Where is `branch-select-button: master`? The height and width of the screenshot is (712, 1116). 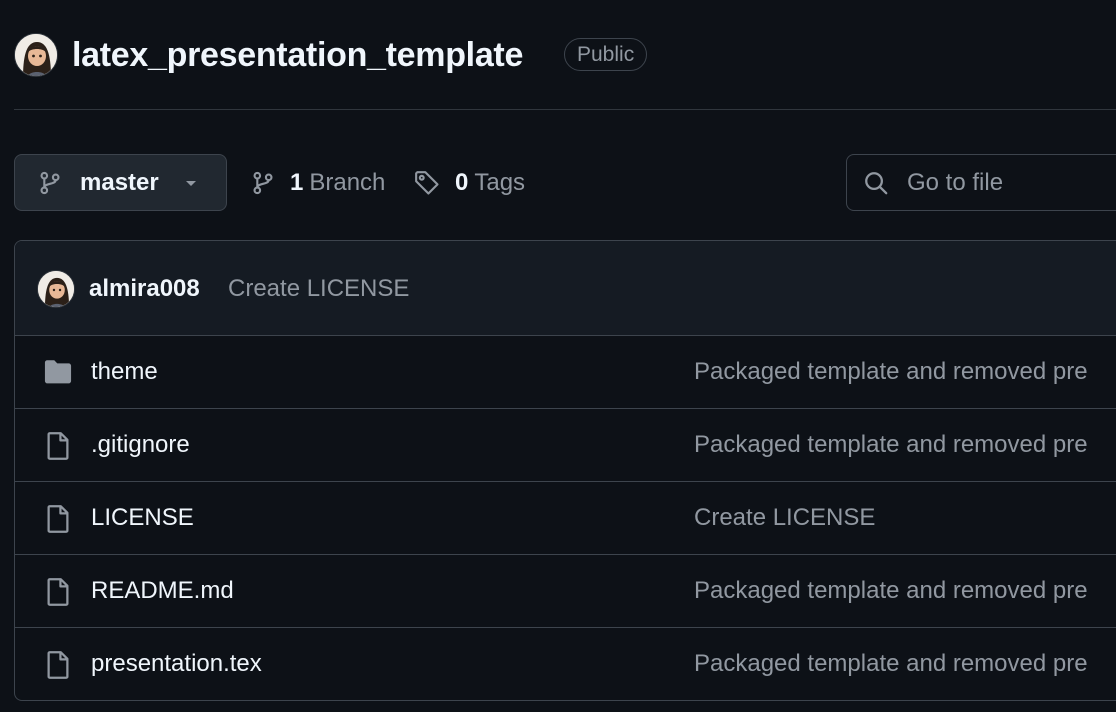
branch-select-button: master is located at coordinates (120, 182).